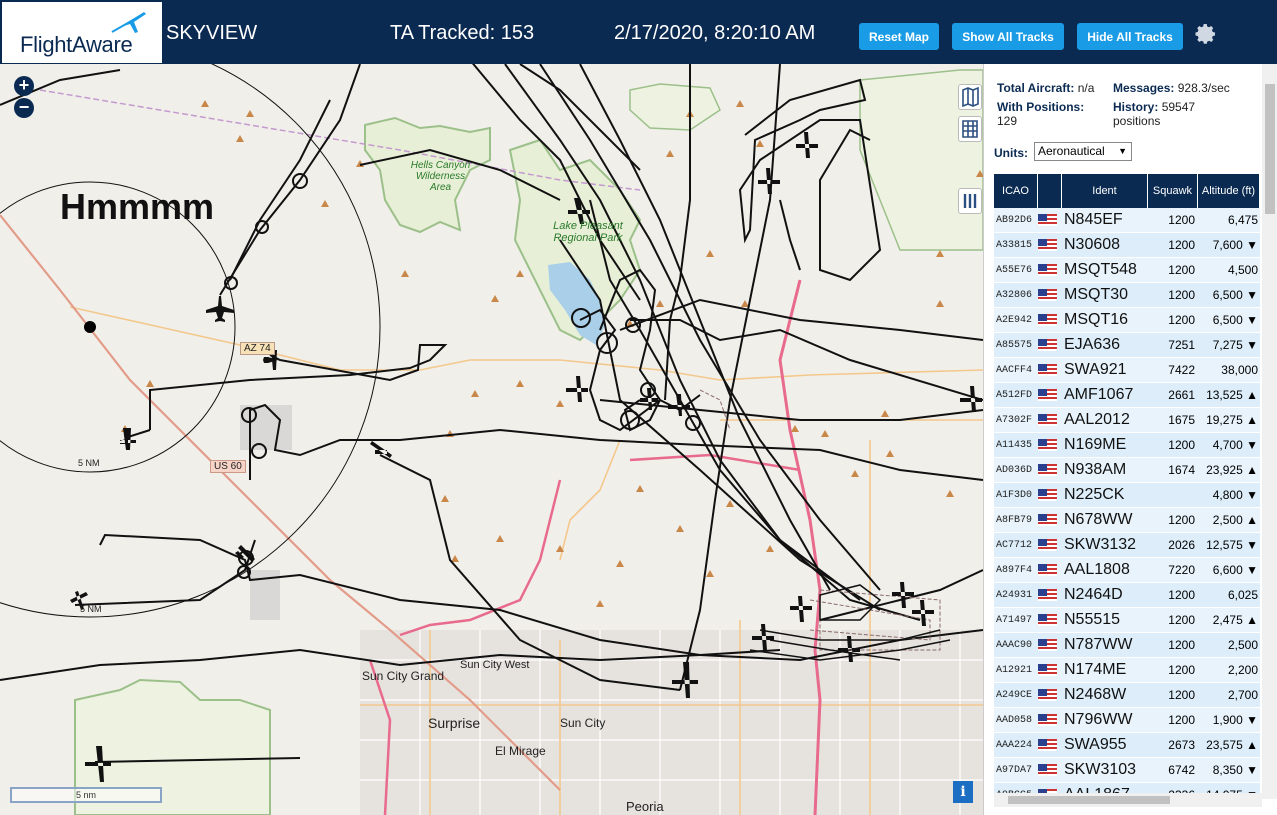 The image size is (1277, 815). Describe the element at coordinates (1242, 270) in the screenshot. I see `cell-altitude: 4,500` at that location.